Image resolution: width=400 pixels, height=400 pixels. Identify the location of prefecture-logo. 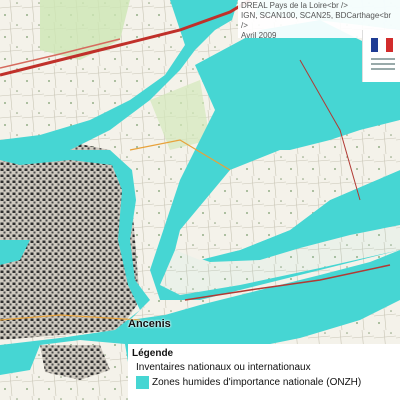
(381, 56).